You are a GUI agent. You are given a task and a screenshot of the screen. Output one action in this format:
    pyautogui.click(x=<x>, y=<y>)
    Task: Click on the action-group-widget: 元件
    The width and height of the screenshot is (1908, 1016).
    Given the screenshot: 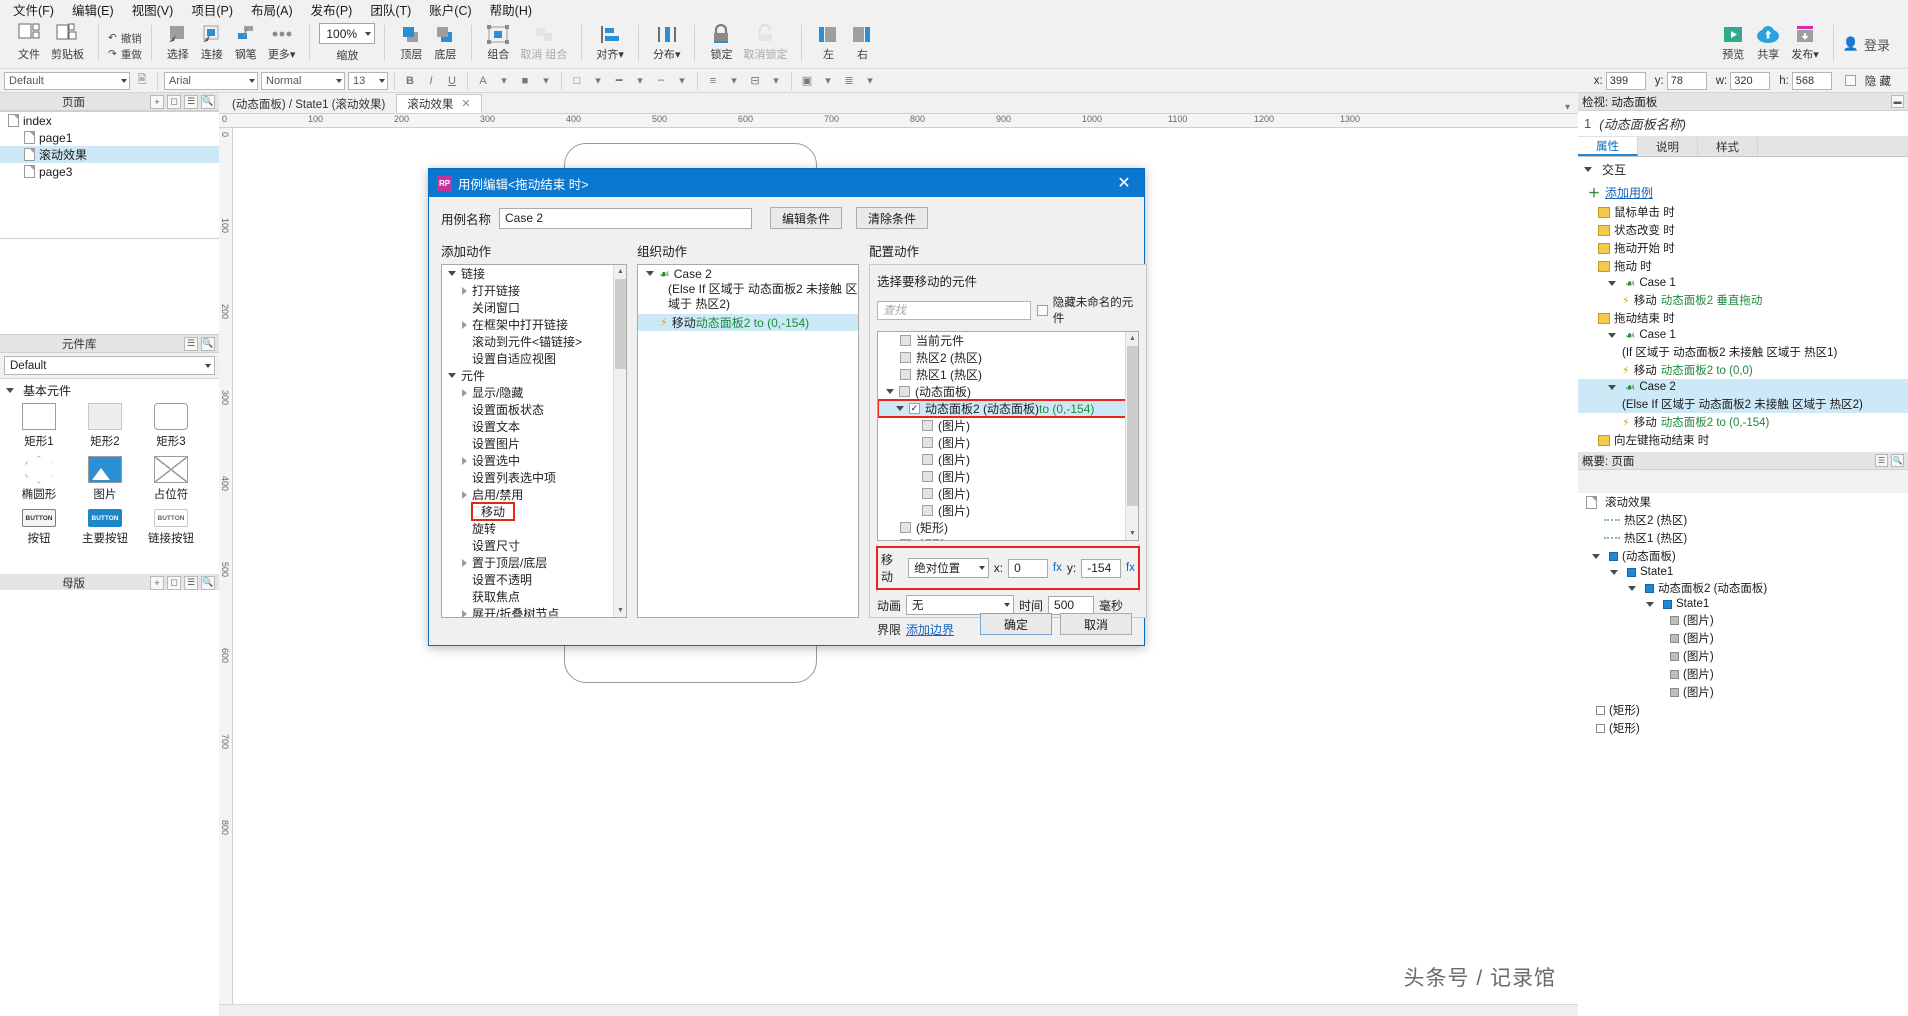 What is the action you would take?
    pyautogui.click(x=534, y=375)
    